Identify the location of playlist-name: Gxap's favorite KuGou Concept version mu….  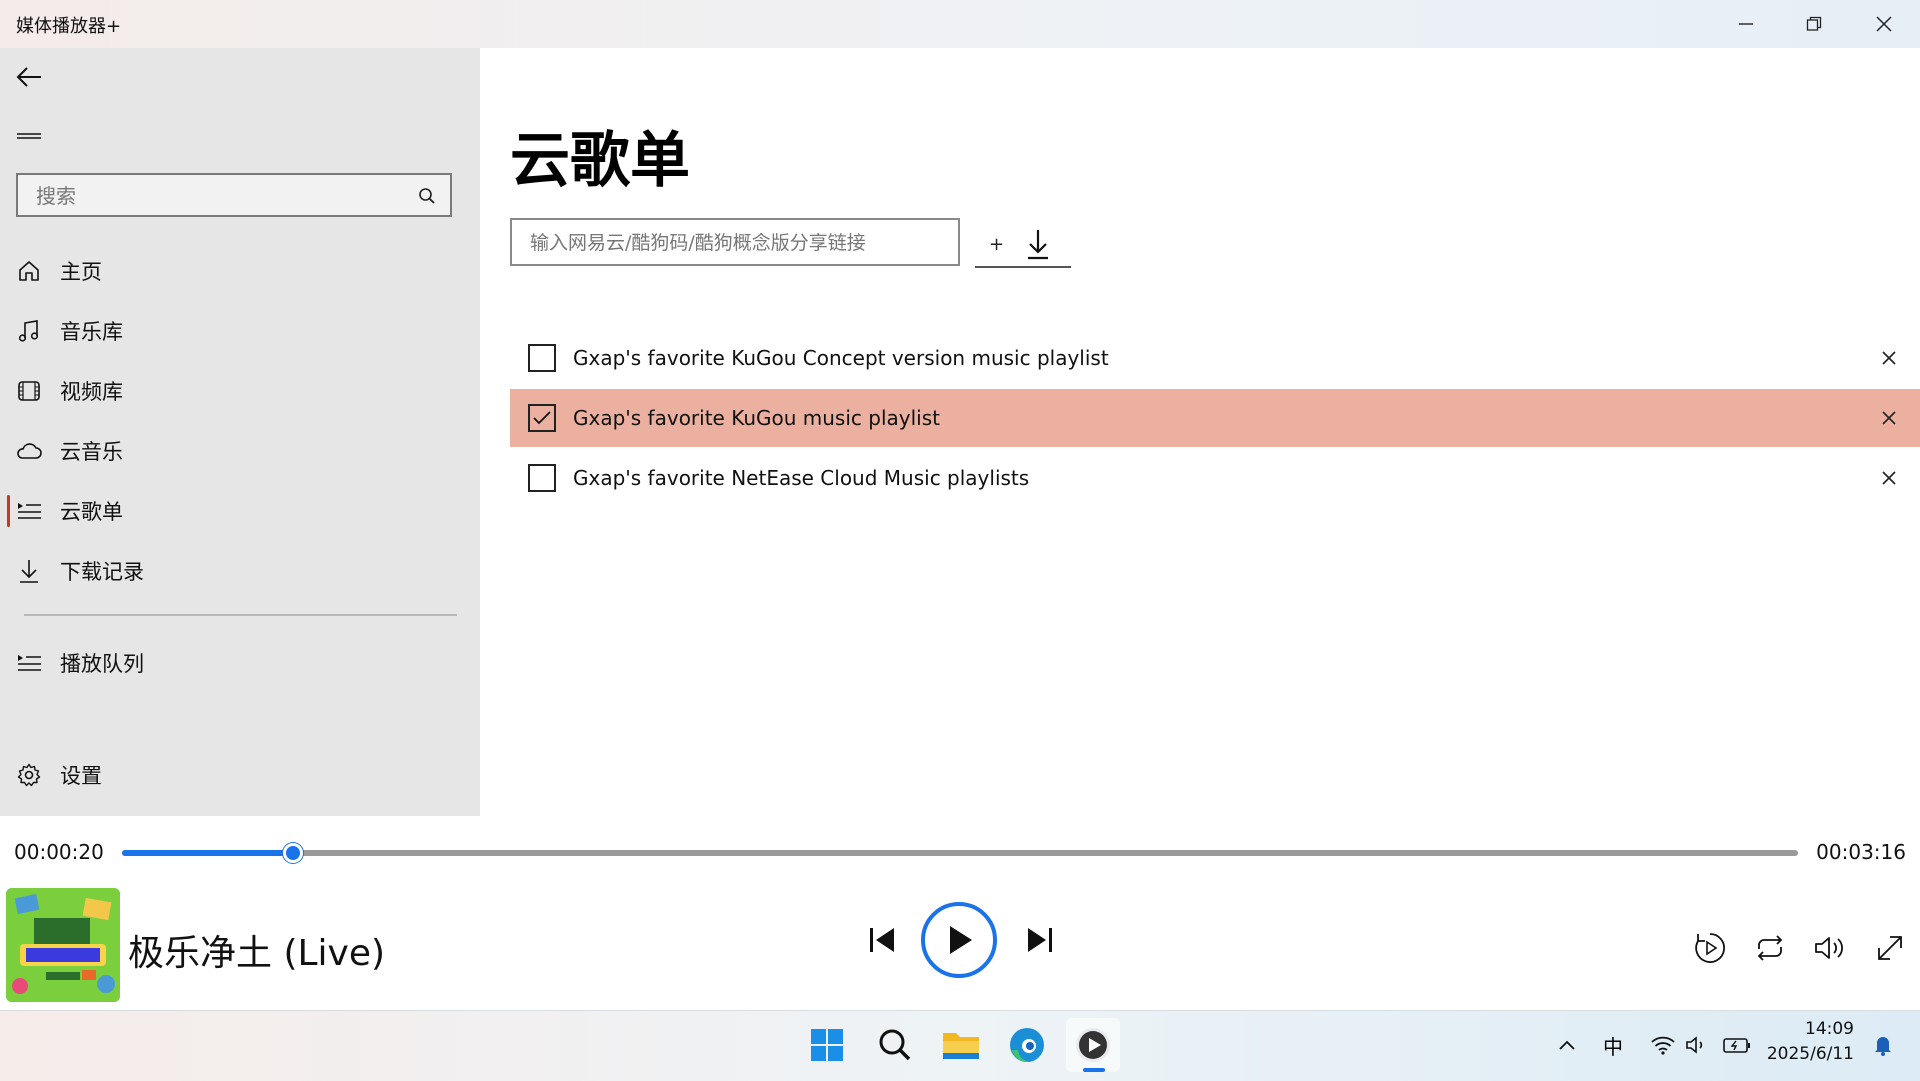
(841, 358).